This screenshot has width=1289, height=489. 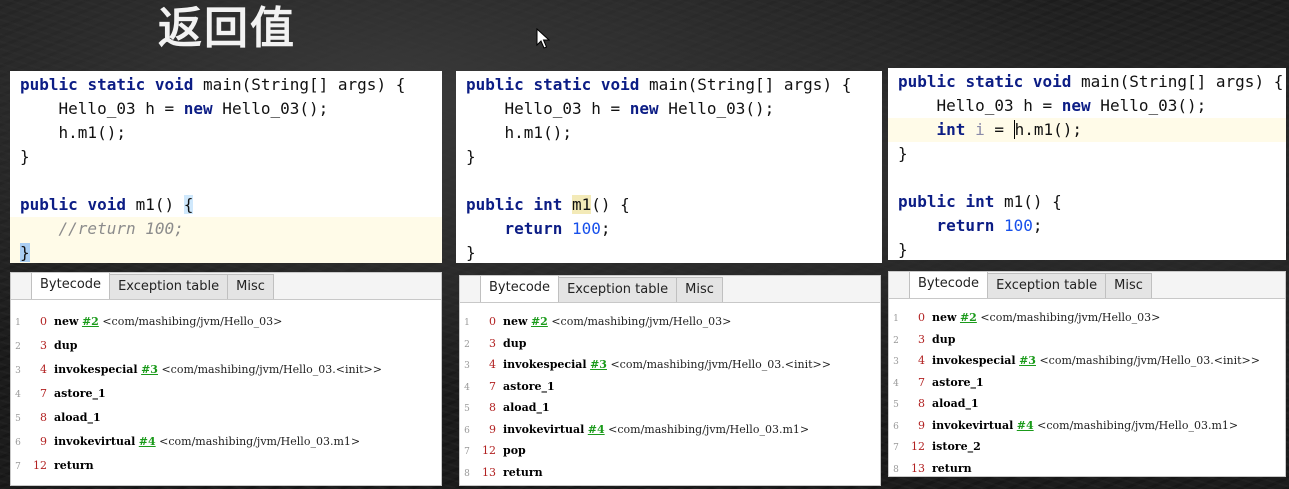 What do you see at coordinates (670, 451) in the screenshot?
I see `bytecode-row: 7 12 pop` at bounding box center [670, 451].